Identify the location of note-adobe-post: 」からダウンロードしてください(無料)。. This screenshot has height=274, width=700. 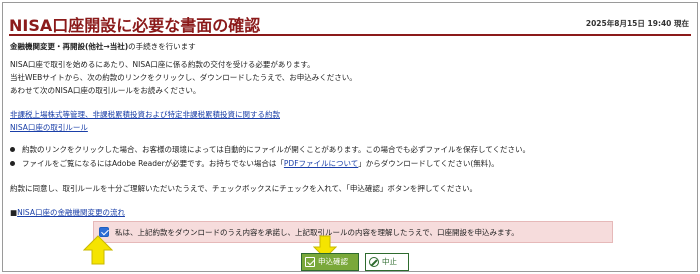
(428, 163).